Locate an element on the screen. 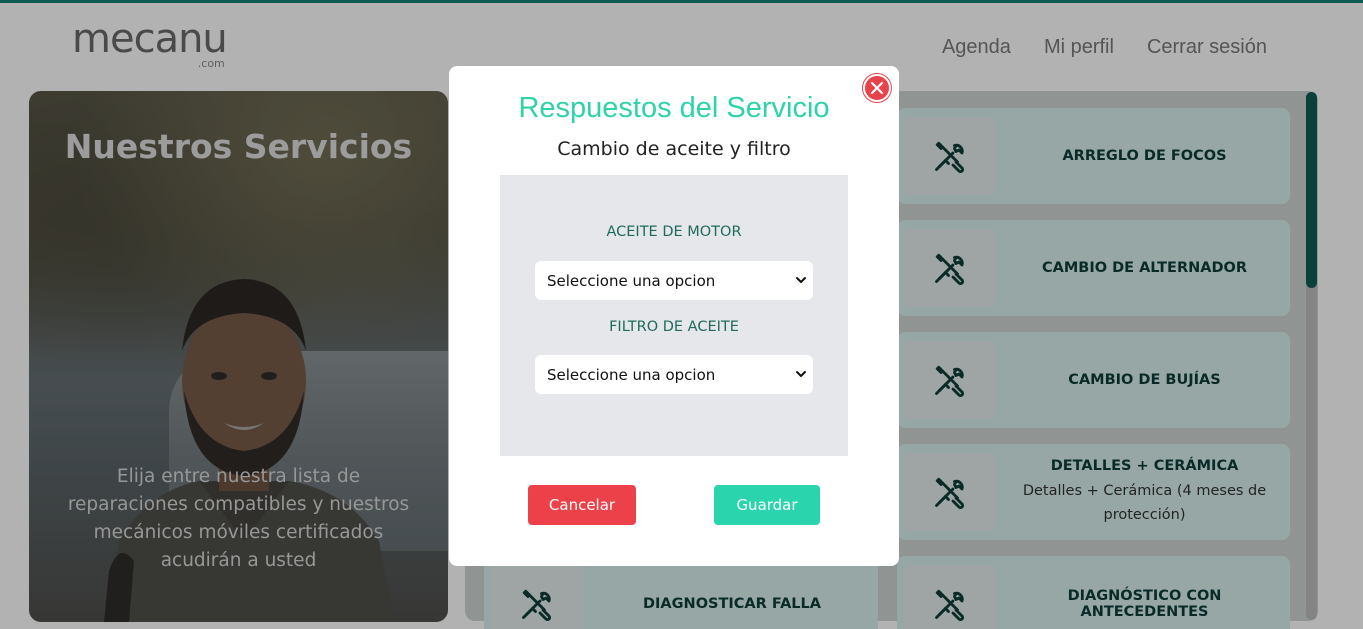 This screenshot has width=1363, height=629. save-button: Guardar is located at coordinates (767, 505).